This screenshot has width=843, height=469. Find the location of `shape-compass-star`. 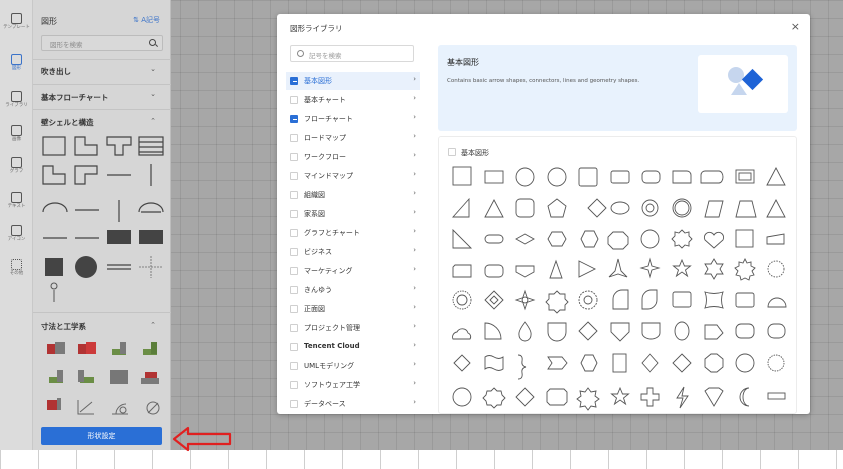

shape-compass-star is located at coordinates (525, 300).